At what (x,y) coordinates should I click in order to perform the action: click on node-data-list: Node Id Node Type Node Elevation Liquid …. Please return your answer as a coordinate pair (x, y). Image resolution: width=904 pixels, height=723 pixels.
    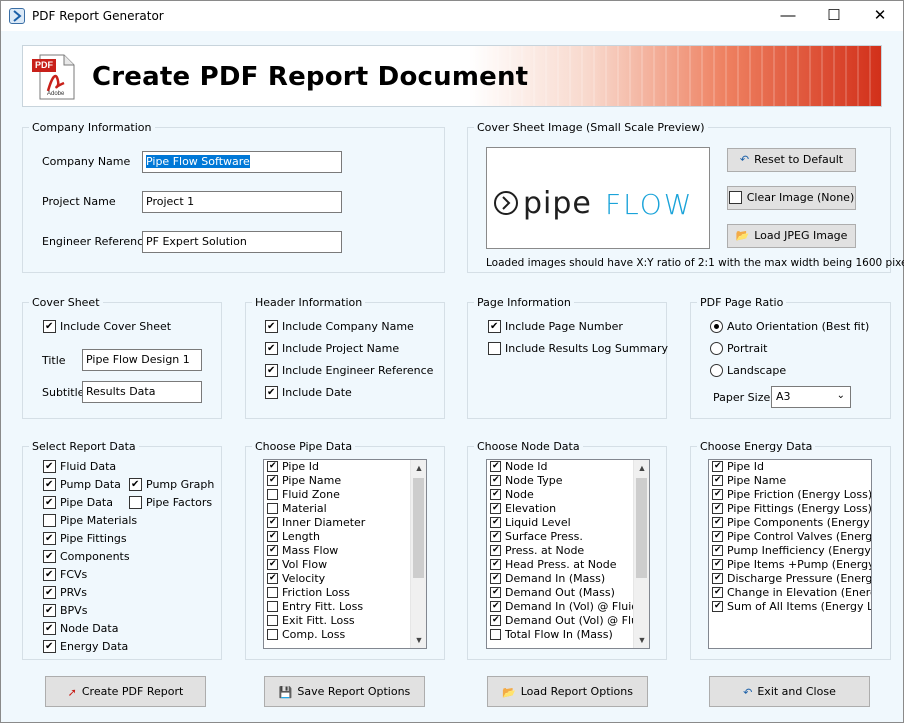
    Looking at the image, I should click on (568, 554).